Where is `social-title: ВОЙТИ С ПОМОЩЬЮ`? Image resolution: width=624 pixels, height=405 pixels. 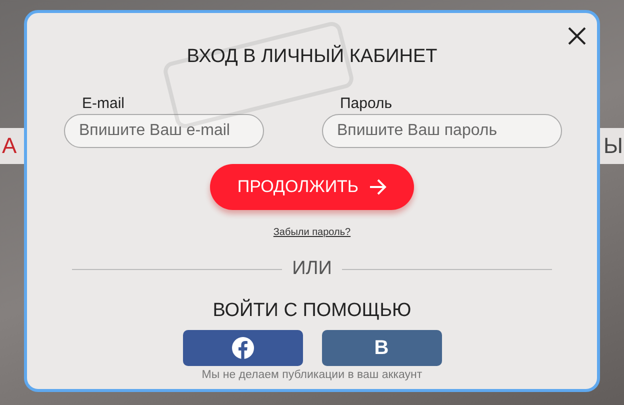 social-title: ВОЙТИ С ПОМОЩЬЮ is located at coordinates (312, 311).